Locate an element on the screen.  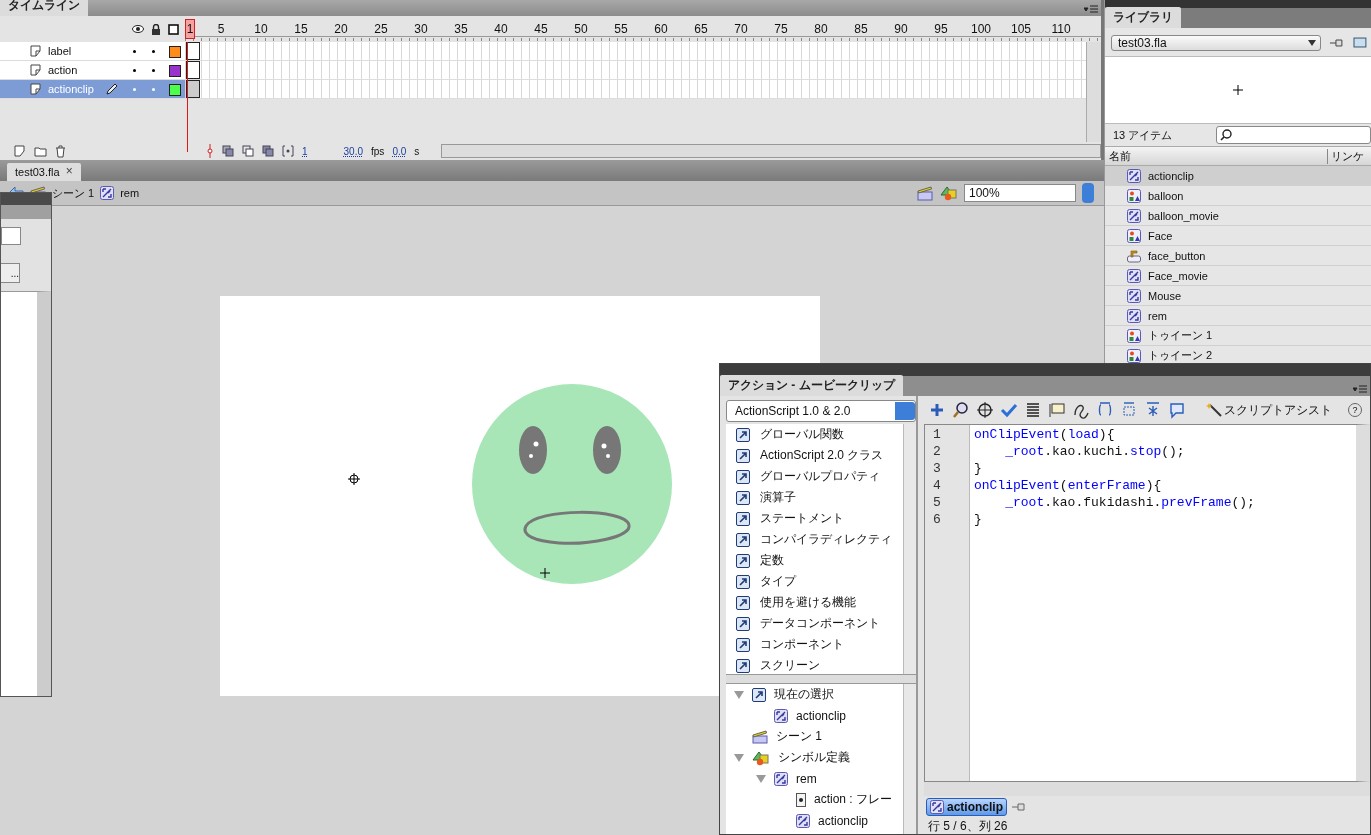
toolbox-item: ステートメント is located at coordinates (802, 518).